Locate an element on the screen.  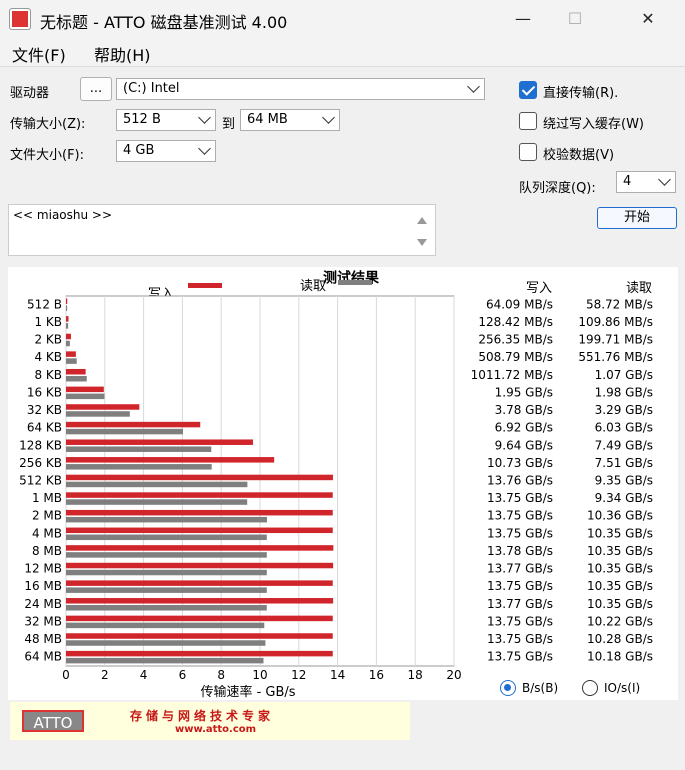
y-tick-label: 1 KB is located at coordinates (48, 322).